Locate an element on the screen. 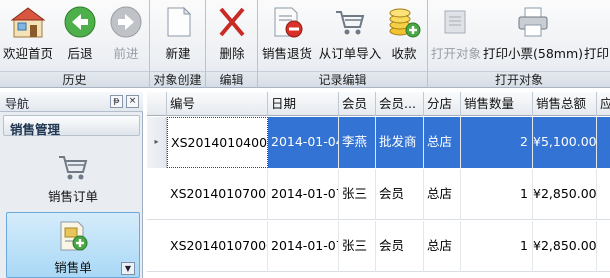 The height and width of the screenshot is (278, 610). column-header-sales-total: 销售总额 is located at coordinates (565, 104).